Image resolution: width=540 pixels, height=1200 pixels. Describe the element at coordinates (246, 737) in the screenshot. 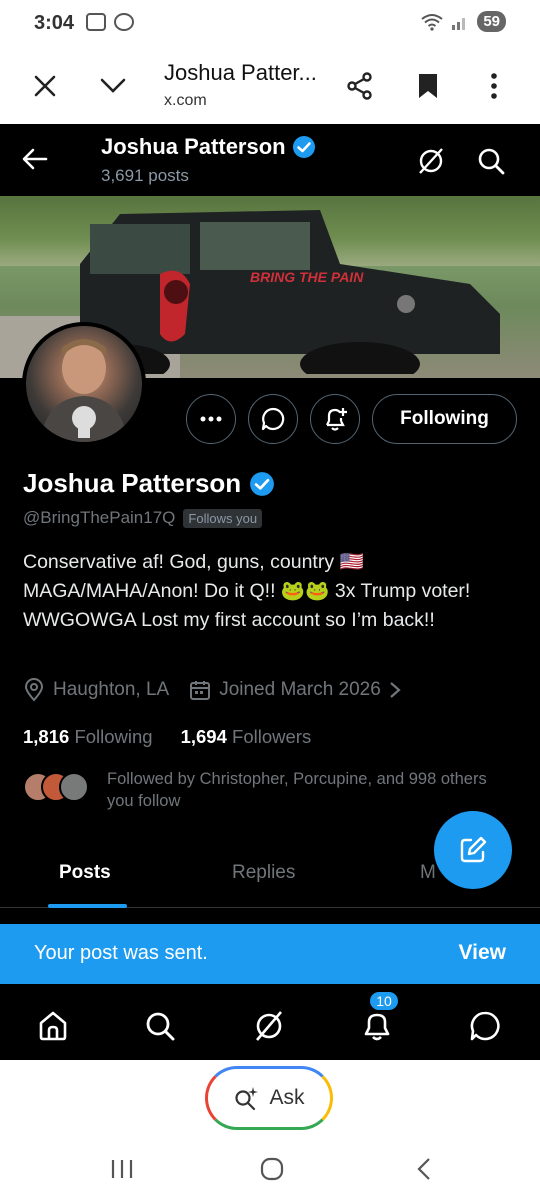

I see `followers-stat: 1,694 Followers` at that location.